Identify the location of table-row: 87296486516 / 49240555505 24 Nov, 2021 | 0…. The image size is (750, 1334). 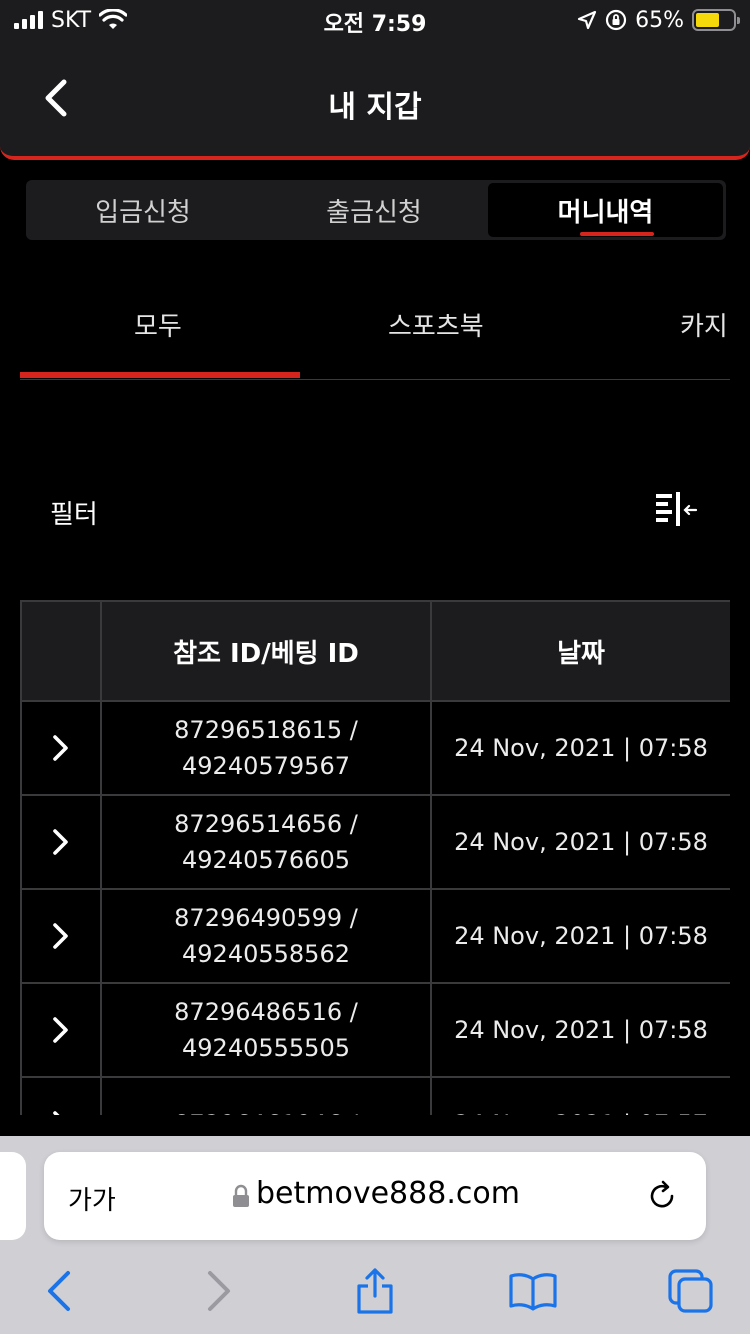
(375, 1030).